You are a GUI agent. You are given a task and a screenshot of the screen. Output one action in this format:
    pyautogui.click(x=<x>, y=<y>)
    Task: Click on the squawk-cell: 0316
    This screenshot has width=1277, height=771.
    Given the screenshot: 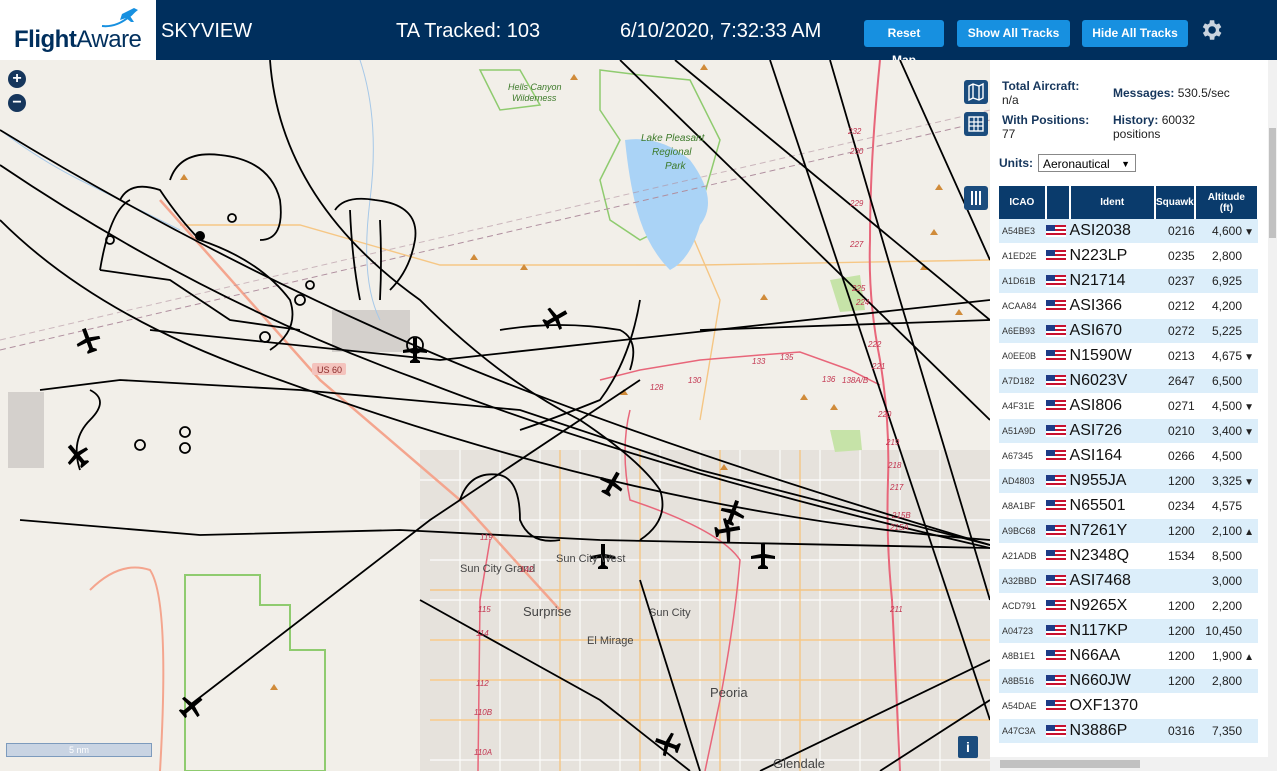 What is the action you would take?
    pyautogui.click(x=1174, y=731)
    